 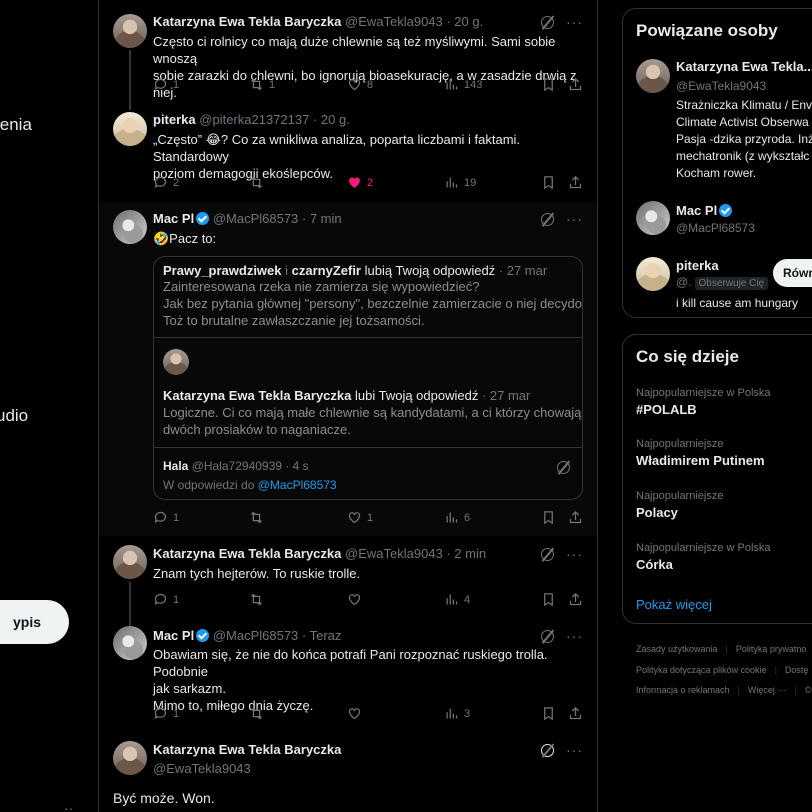 What do you see at coordinates (360, 84) in the screenshot?
I see `like-button: 8` at bounding box center [360, 84].